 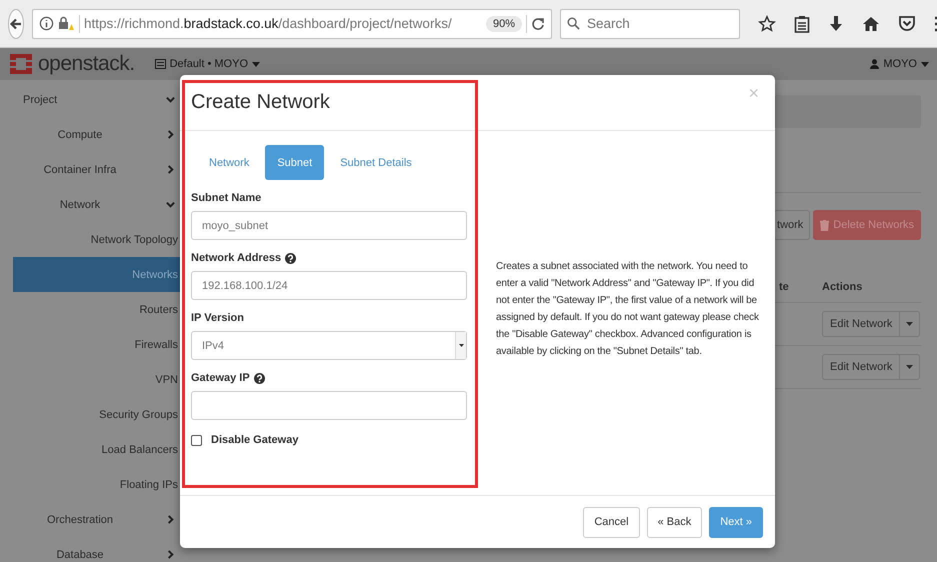 I want to click on help-text: Creates a subnet associated with the network. You need to enter a valid "Network Address" and "Gateway IP". If you did not enter the "Gateway IP", the first value of a network will be assigned by default. If you do not want gateway please check the "Disable Gateway" checkbox. Advanced configuration is available by clicking on the "Subnet Details" tab., so click(x=628, y=309).